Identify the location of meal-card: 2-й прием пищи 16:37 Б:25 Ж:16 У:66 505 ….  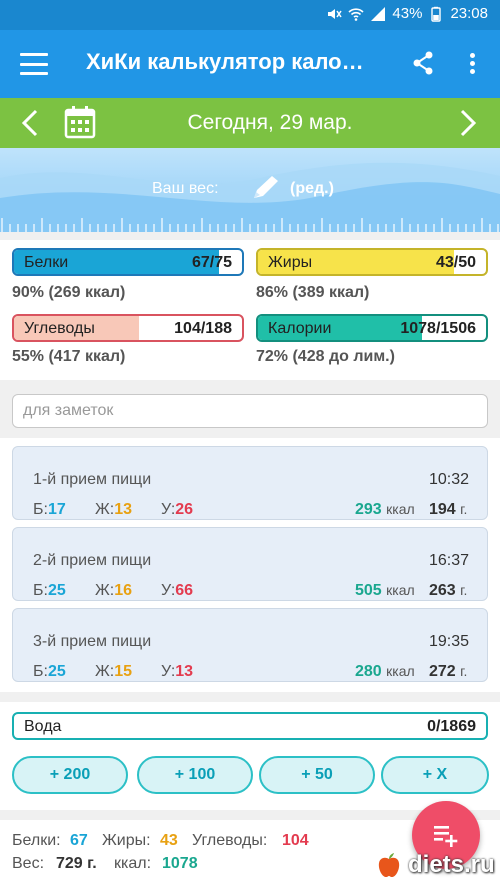
(250, 564).